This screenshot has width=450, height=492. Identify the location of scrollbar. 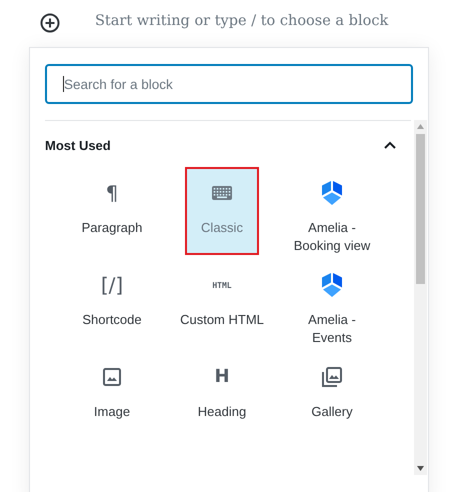
(420, 297).